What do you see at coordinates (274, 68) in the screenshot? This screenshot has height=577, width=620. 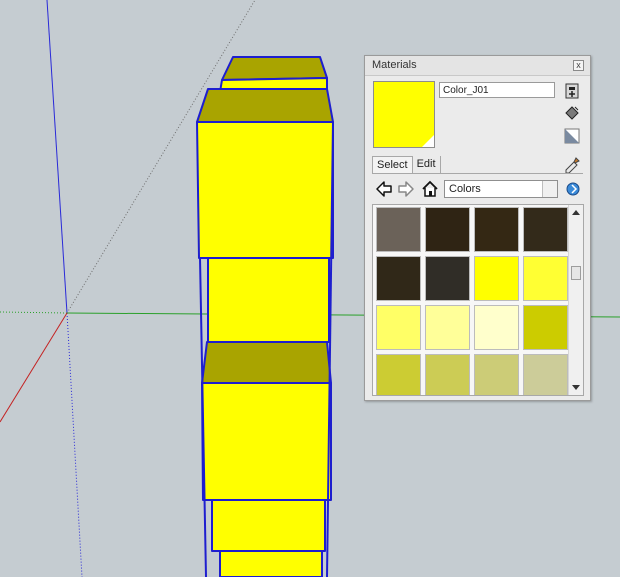 I see `cube-1-top` at bounding box center [274, 68].